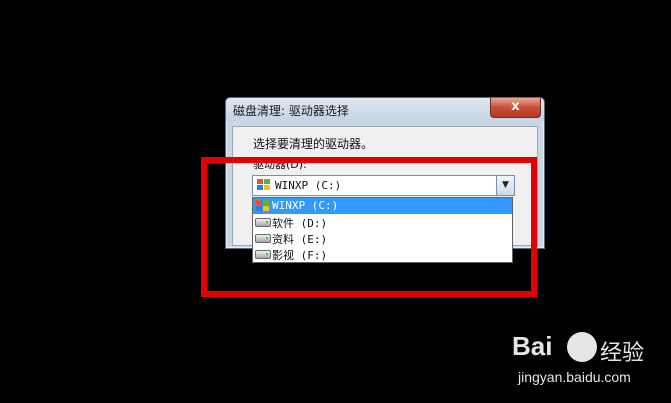 Image resolution: width=671 pixels, height=403 pixels. I want to click on watermark-url: jingyan.baidu.com, so click(574, 377).